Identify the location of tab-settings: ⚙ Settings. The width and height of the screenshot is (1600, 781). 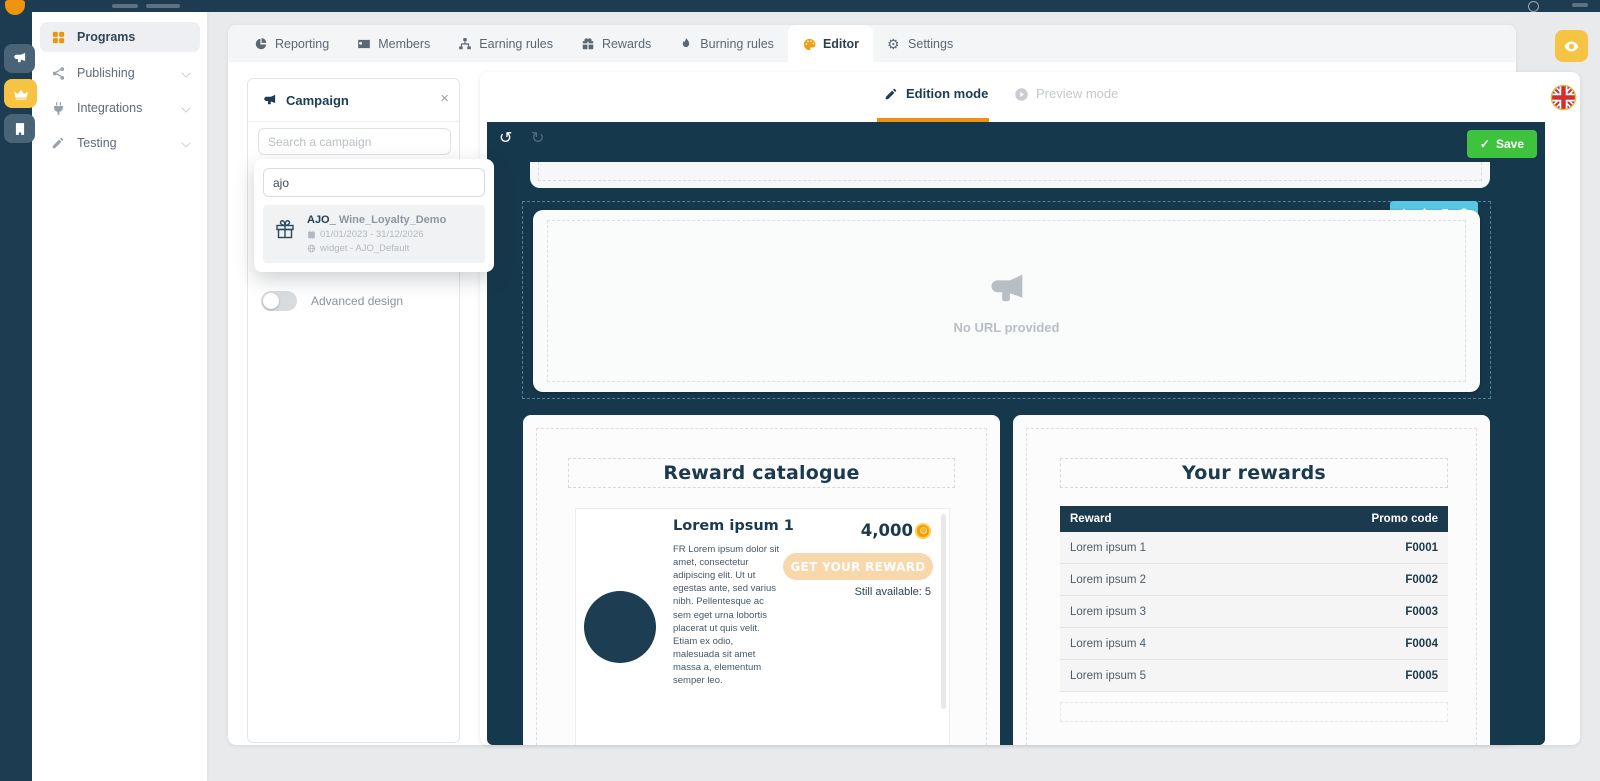
(920, 43).